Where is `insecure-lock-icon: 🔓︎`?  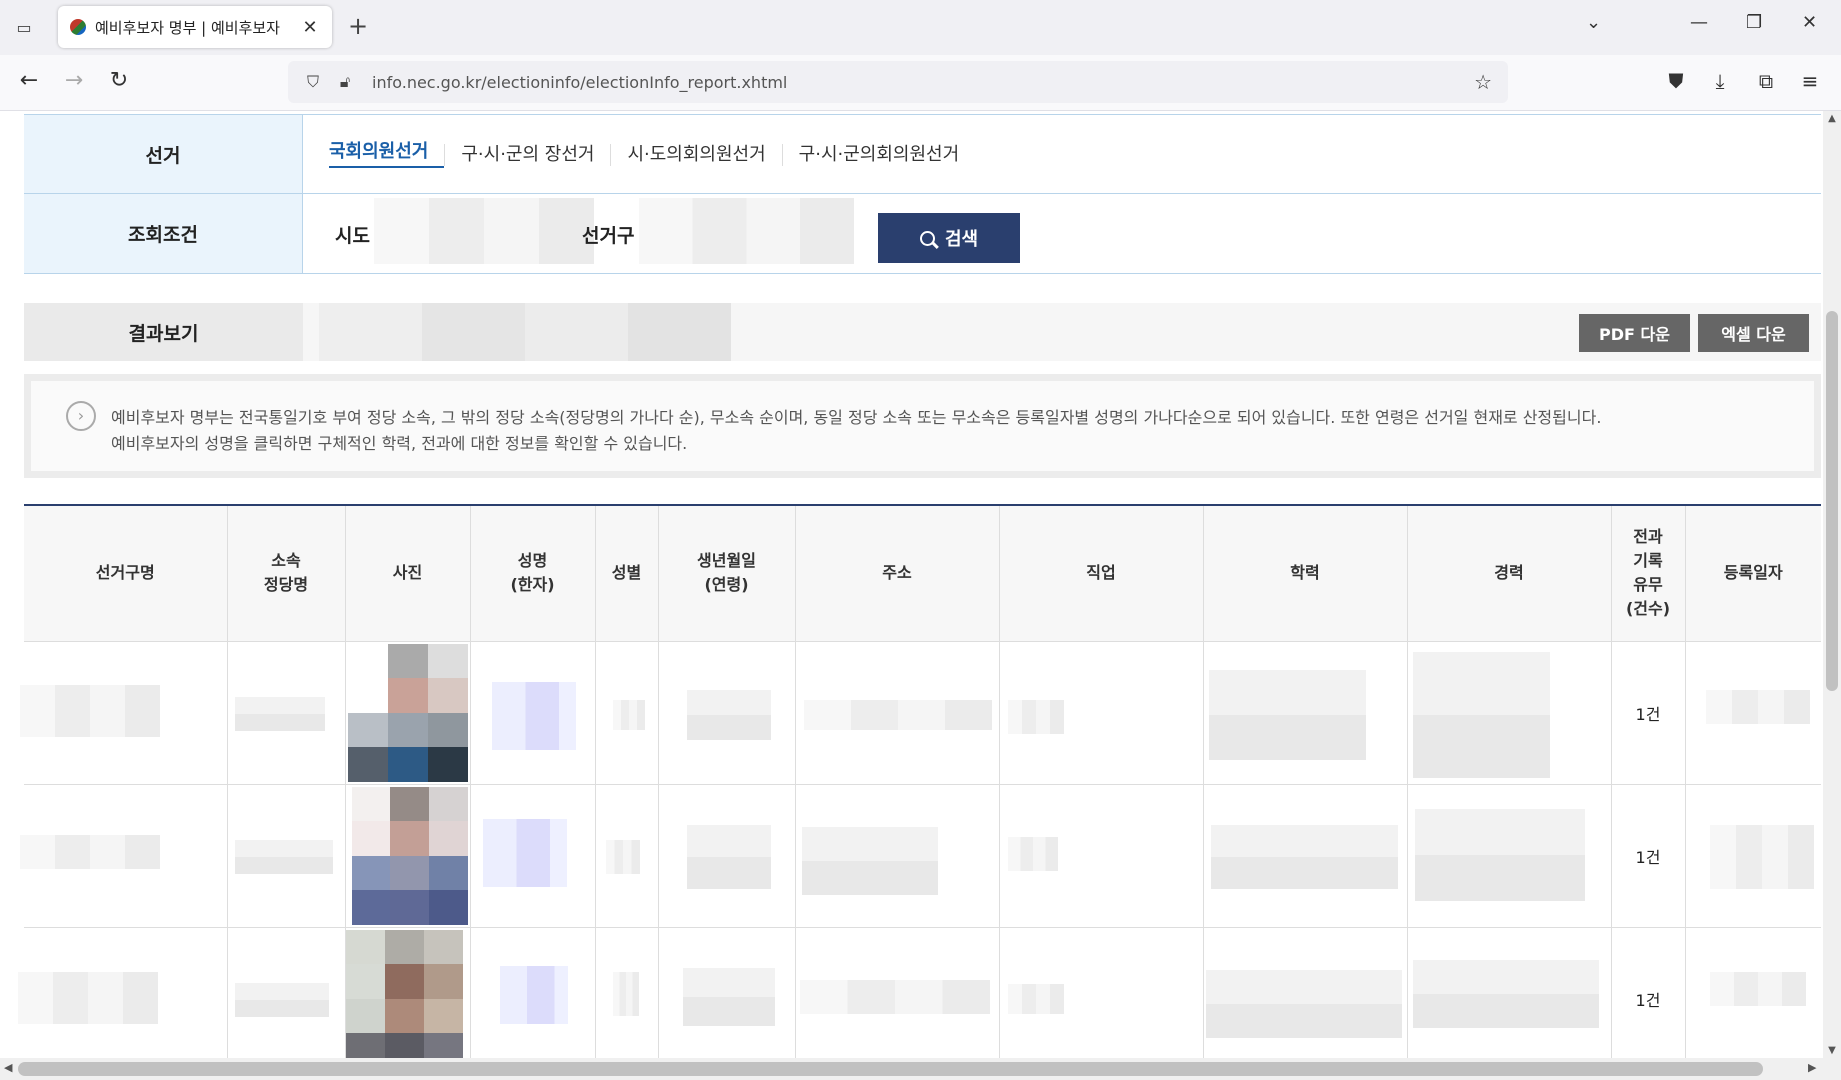 insecure-lock-icon: 🔓︎ is located at coordinates (345, 82).